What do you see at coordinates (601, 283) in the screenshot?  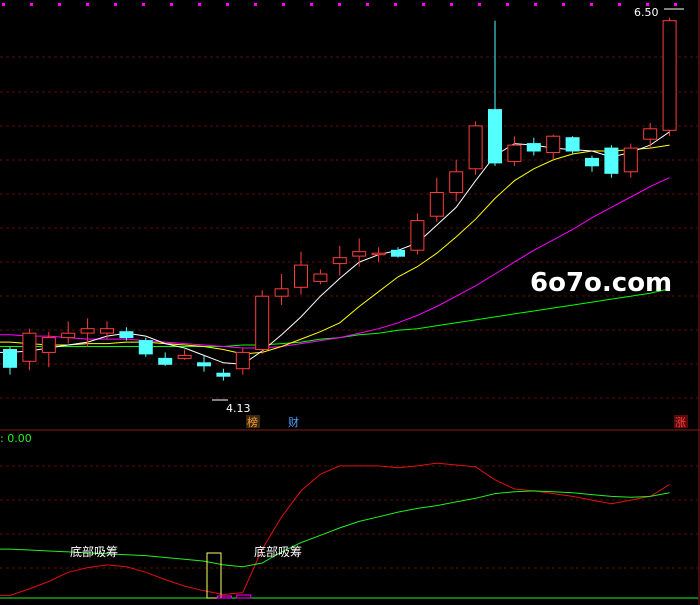 I see `watermark: 6o7o.com` at bounding box center [601, 283].